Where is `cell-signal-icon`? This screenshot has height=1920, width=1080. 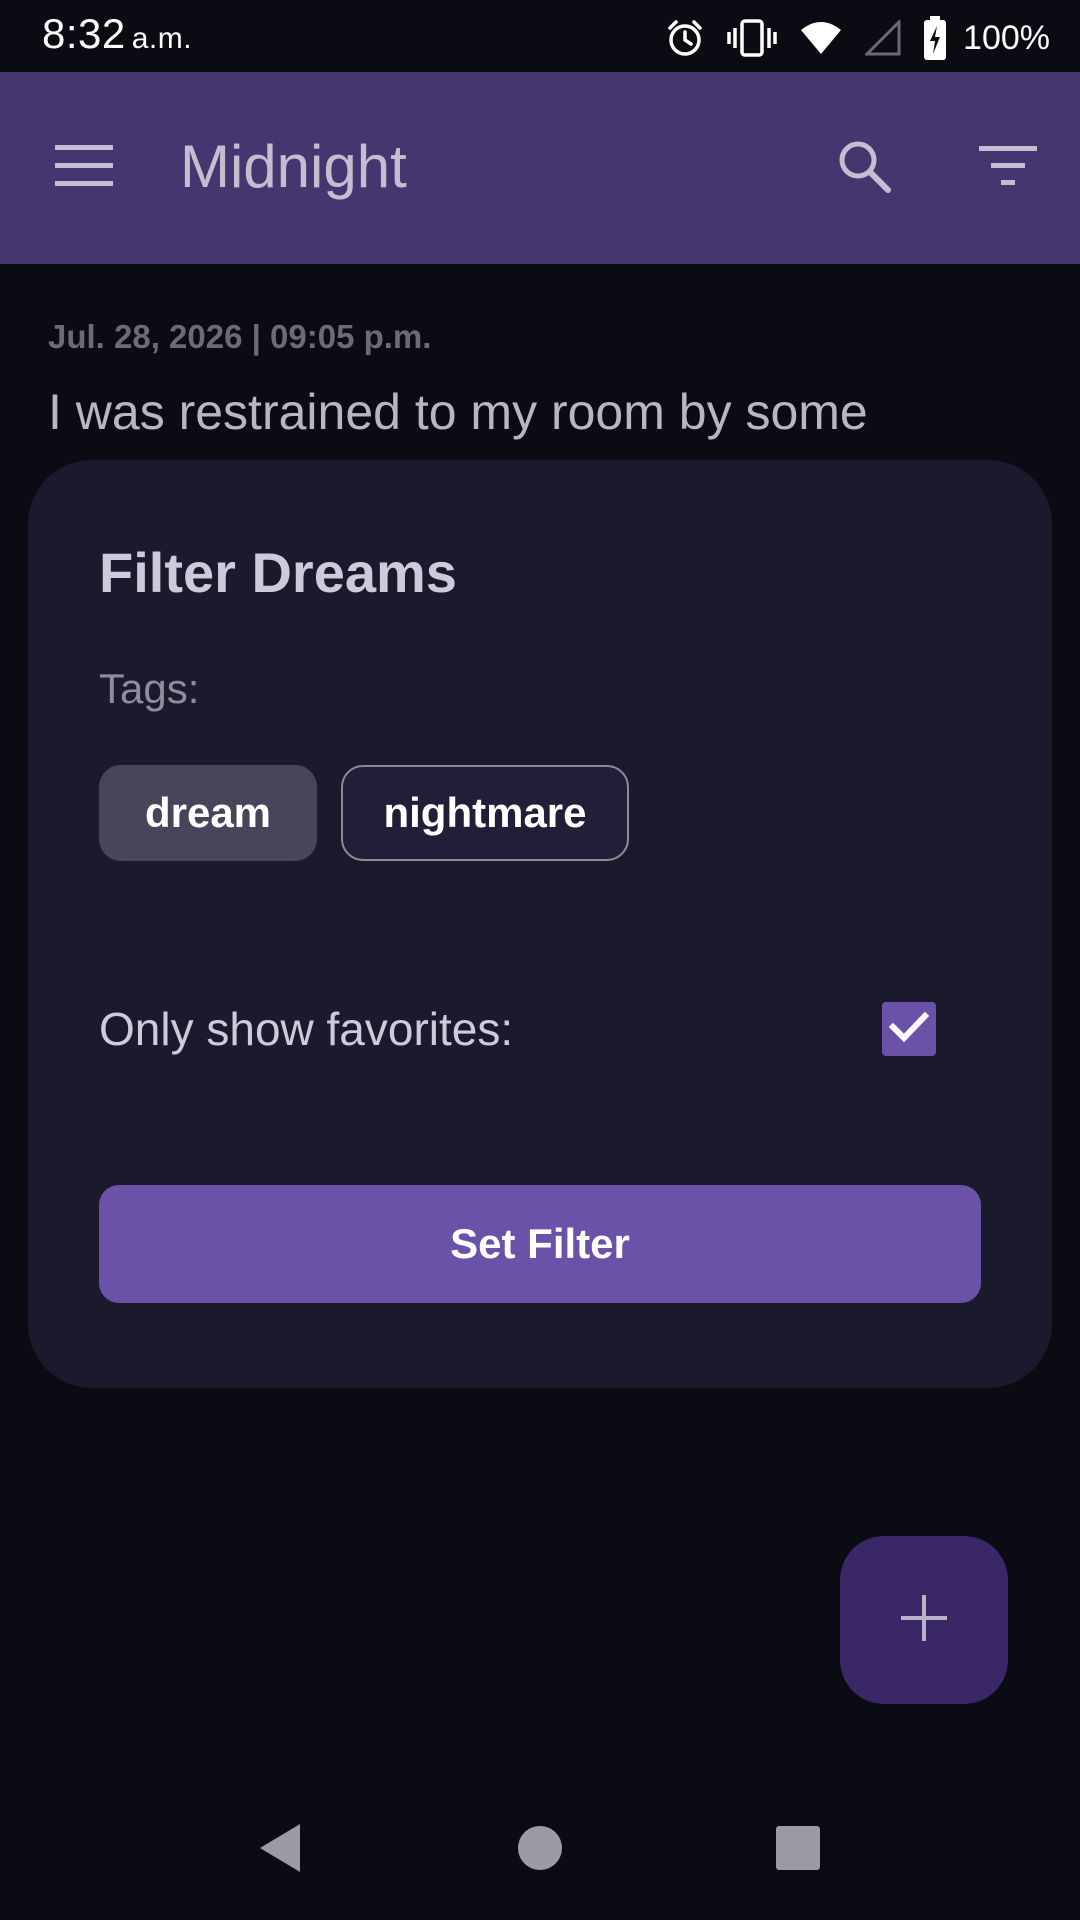 cell-signal-icon is located at coordinates (883, 38).